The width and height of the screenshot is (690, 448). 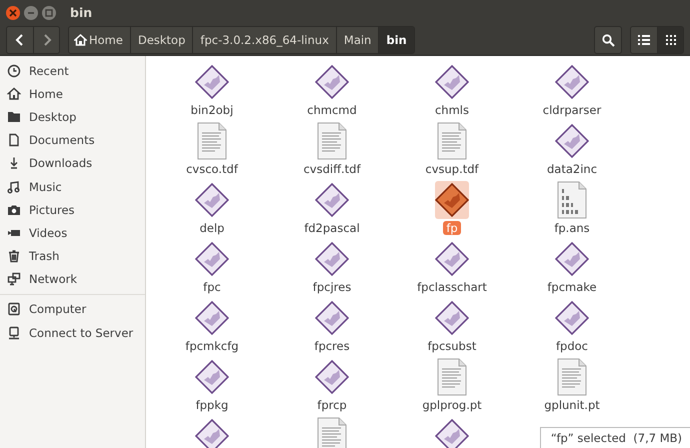 I want to click on list-icon, so click(x=644, y=40).